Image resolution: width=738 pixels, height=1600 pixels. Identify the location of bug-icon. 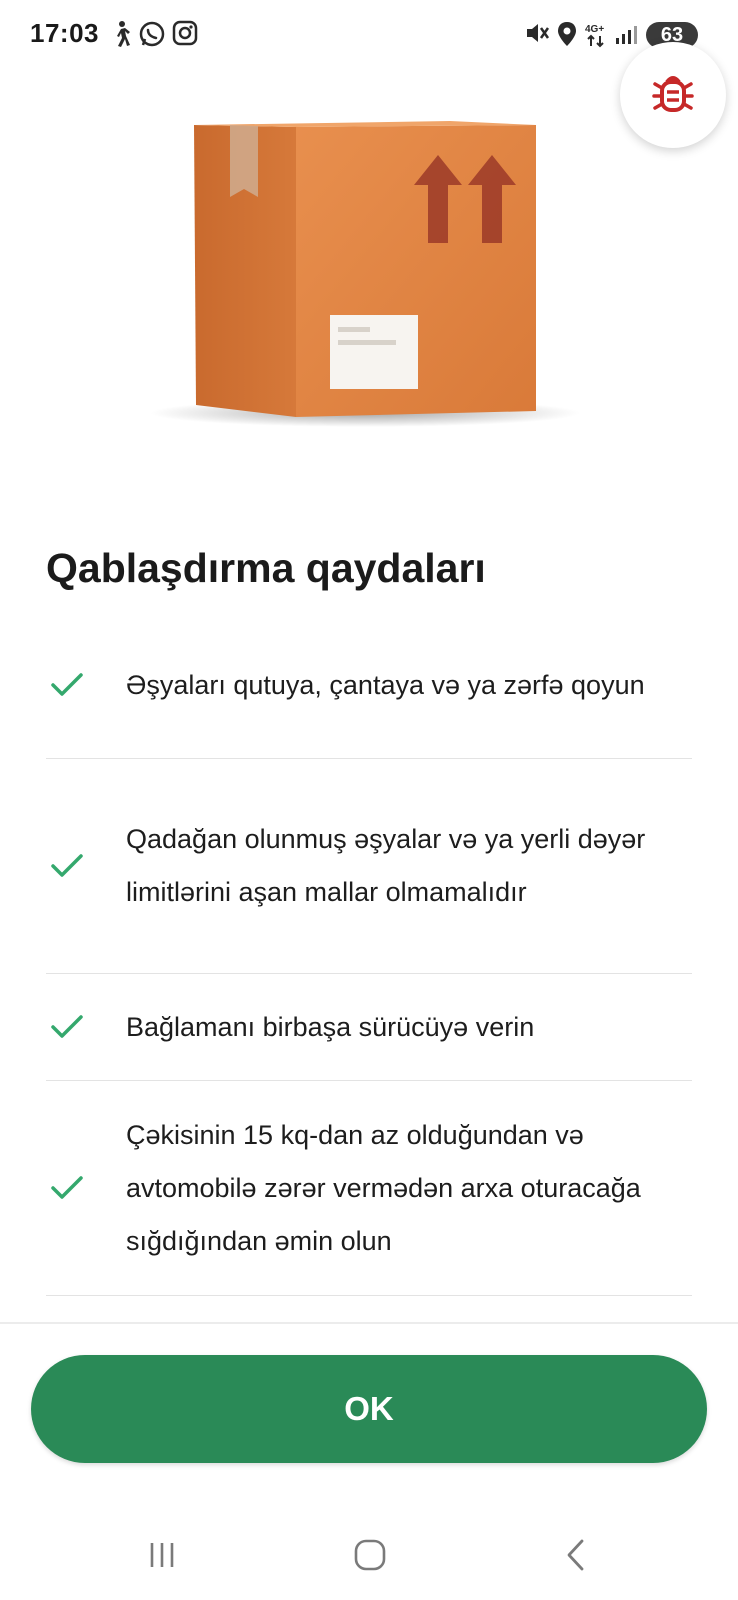
(673, 95).